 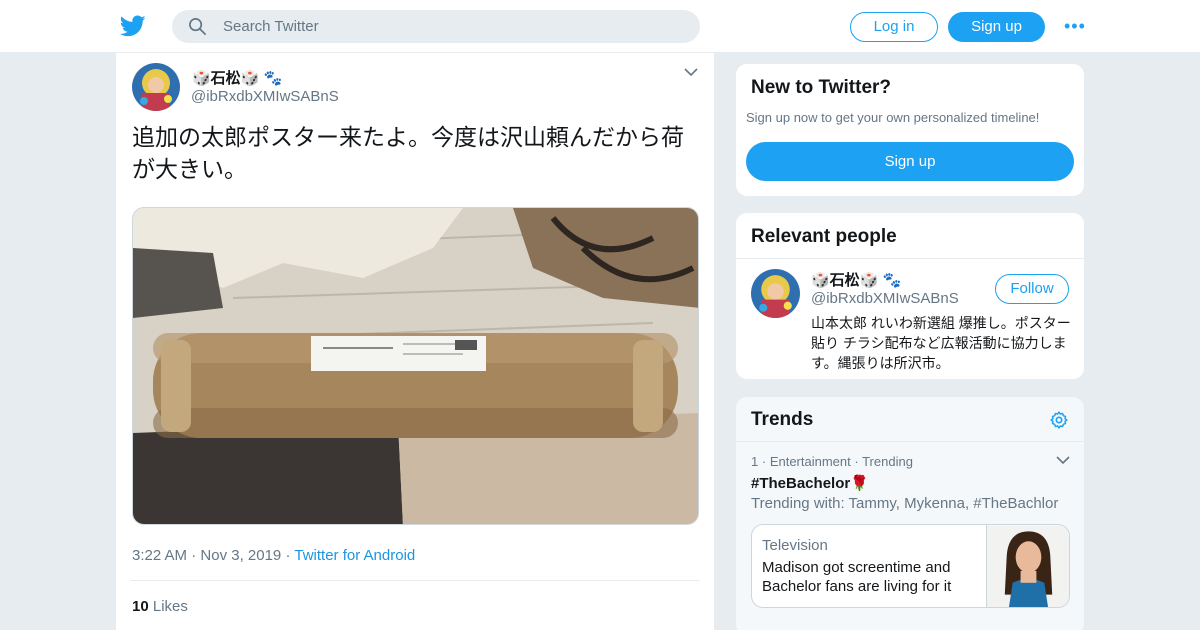 What do you see at coordinates (996, 27) in the screenshot?
I see `signup-button: Sign up` at bounding box center [996, 27].